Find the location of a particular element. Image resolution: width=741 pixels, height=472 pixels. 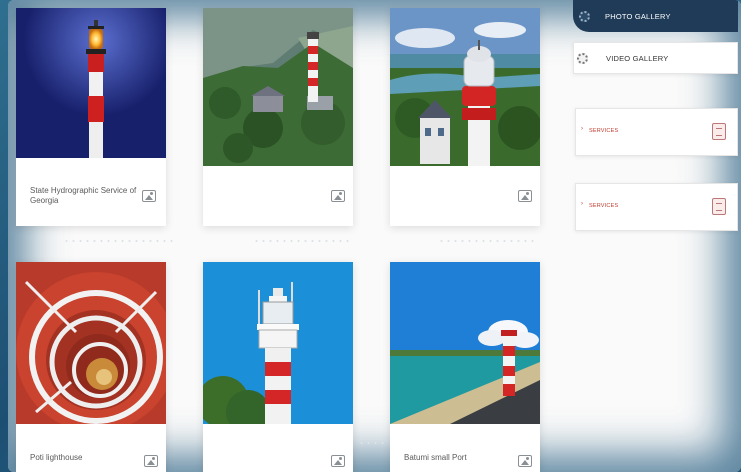

card-caption: Batumi small Port is located at coordinates (435, 457).